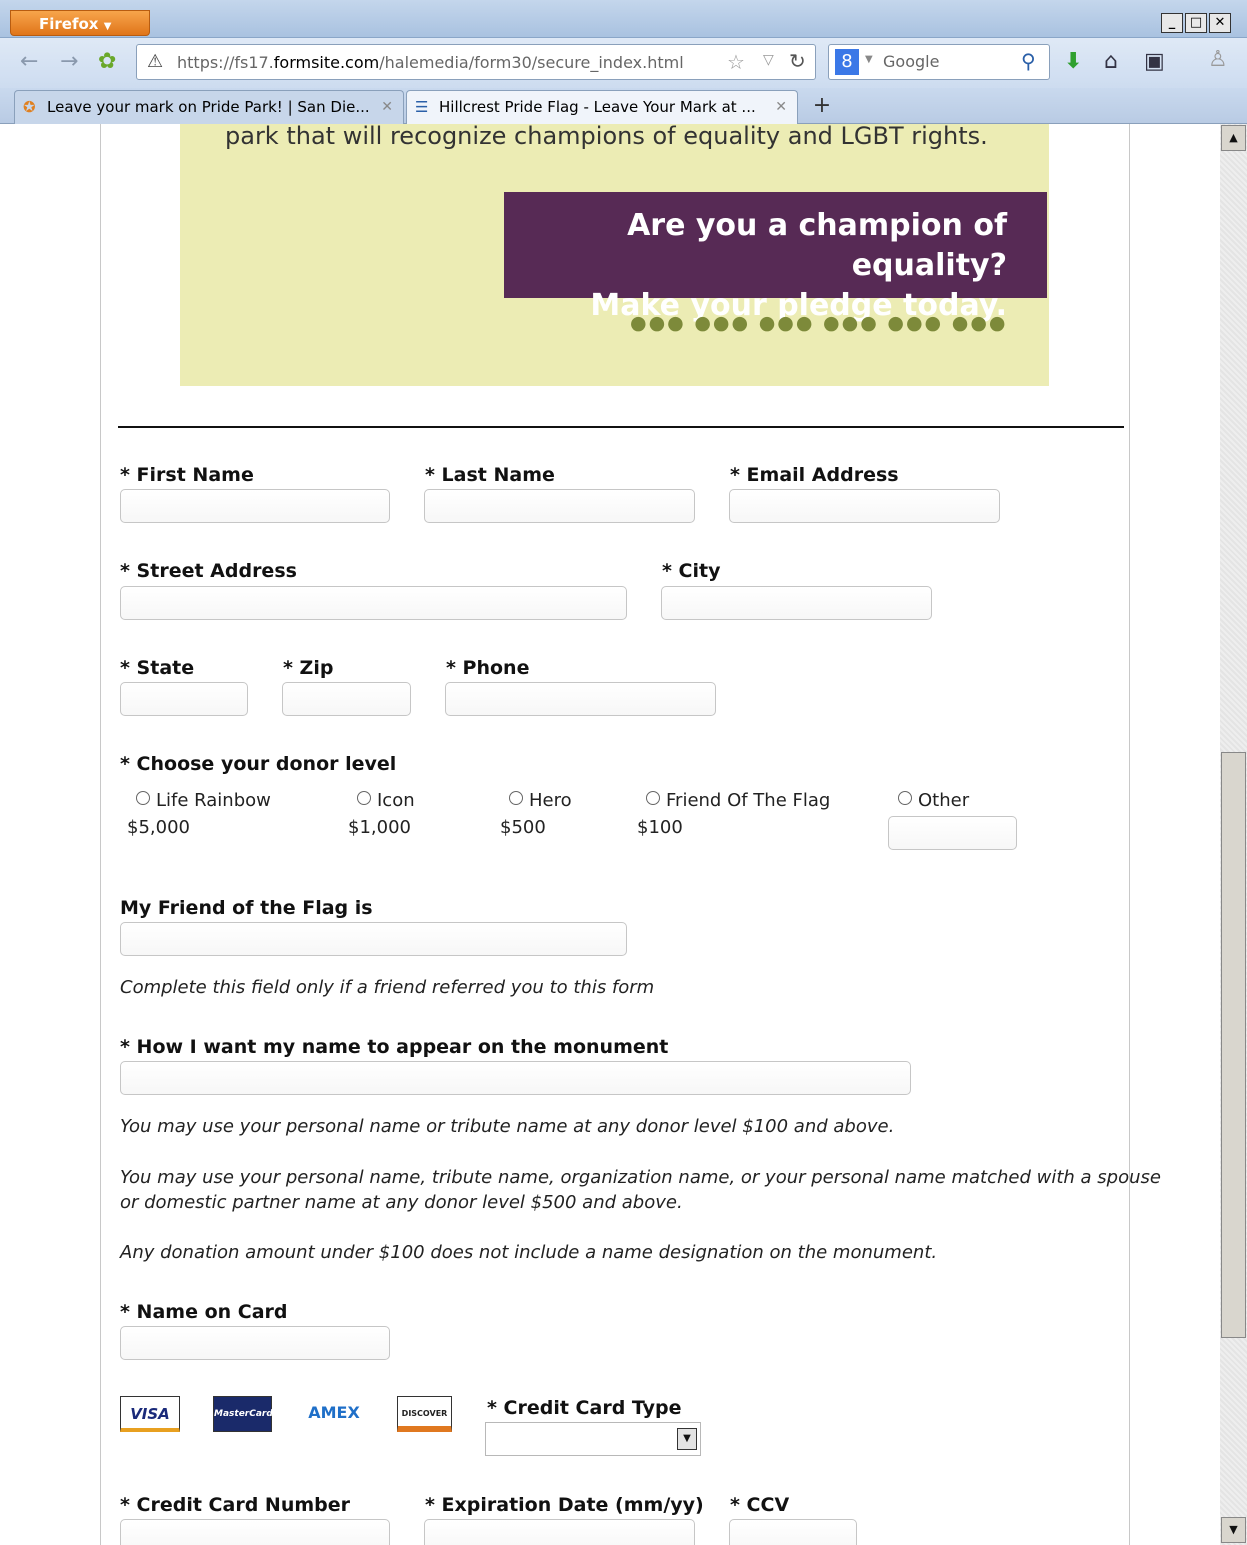 Image resolution: width=1247 pixels, height=1545 pixels. What do you see at coordinates (748, 800) in the screenshot?
I see `option-label: Friend Of The Flag` at bounding box center [748, 800].